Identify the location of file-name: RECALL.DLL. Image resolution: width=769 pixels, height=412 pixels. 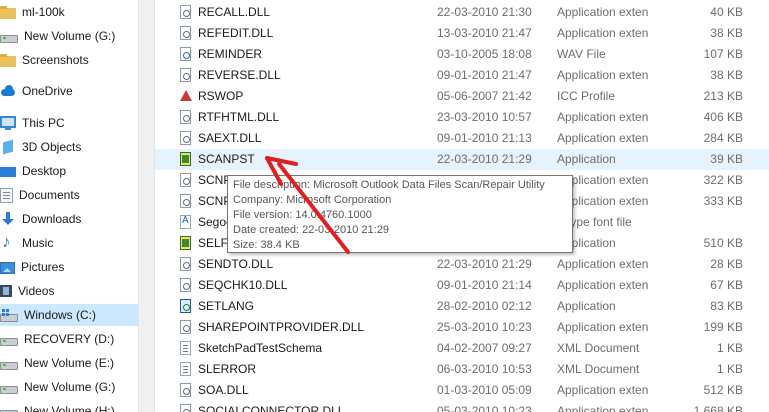
(234, 12).